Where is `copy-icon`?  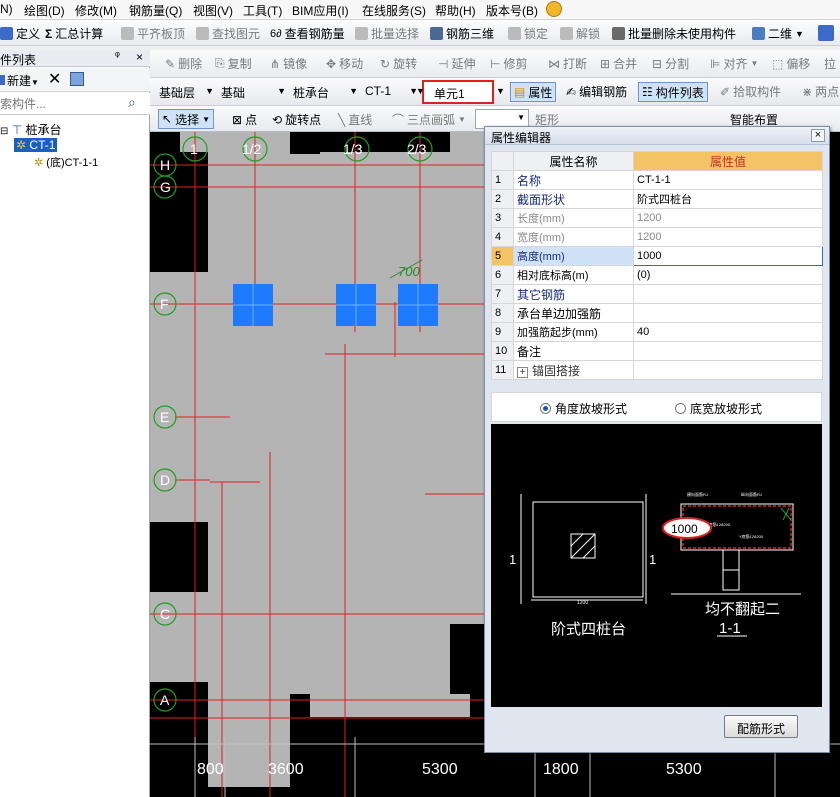 copy-icon is located at coordinates (77, 79).